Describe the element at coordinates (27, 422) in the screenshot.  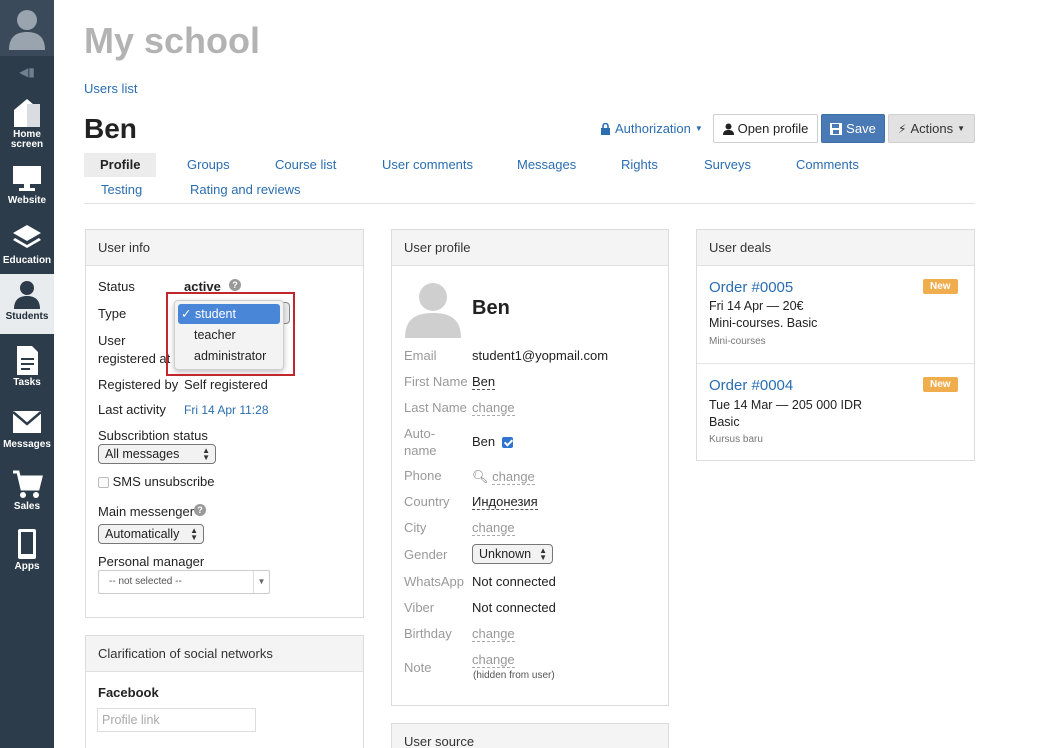
I see `envelope-icon` at that location.